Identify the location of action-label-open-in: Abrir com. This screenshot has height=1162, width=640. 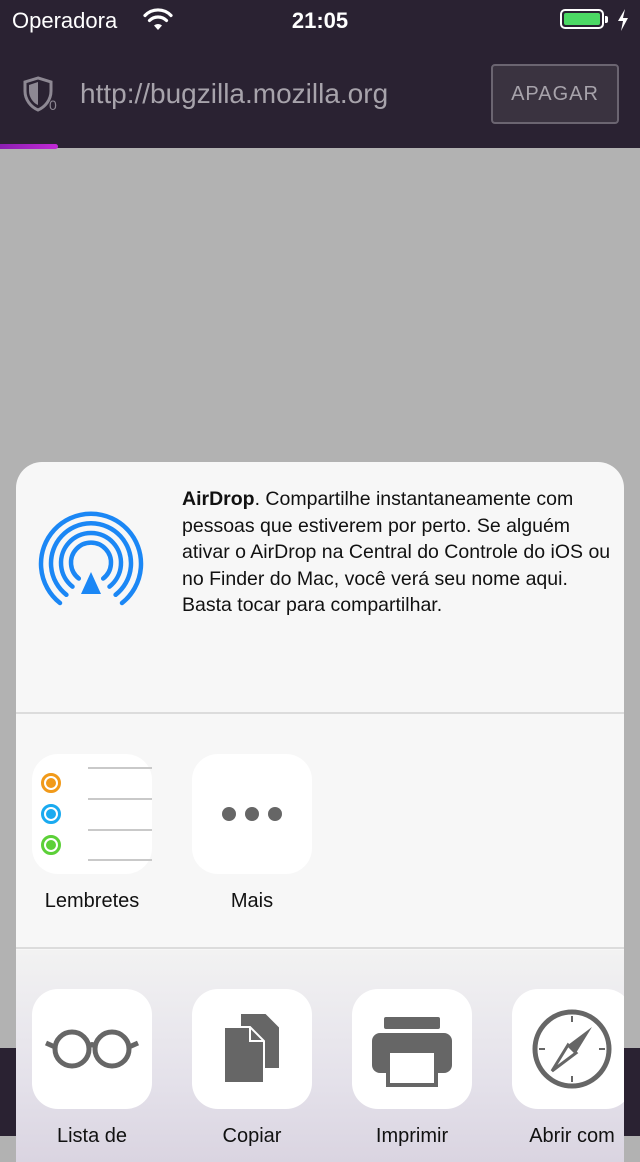
(572, 1136).